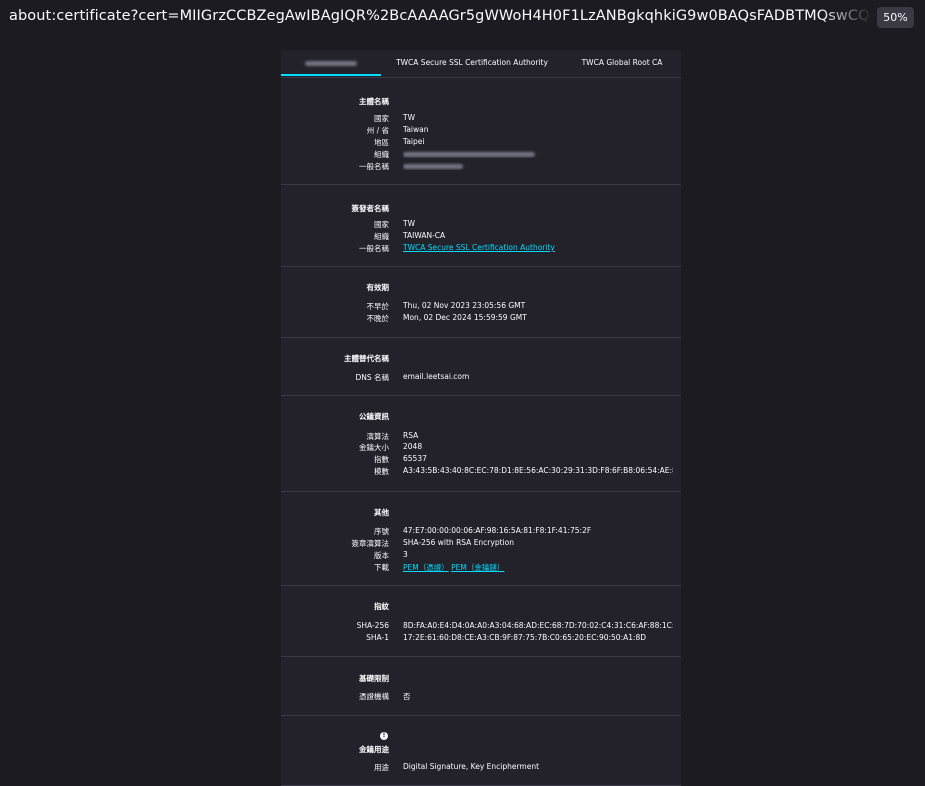  What do you see at coordinates (410, 236) in the screenshot?
I see `issuer-organization-row: 組織 TAIWAN-CA` at bounding box center [410, 236].